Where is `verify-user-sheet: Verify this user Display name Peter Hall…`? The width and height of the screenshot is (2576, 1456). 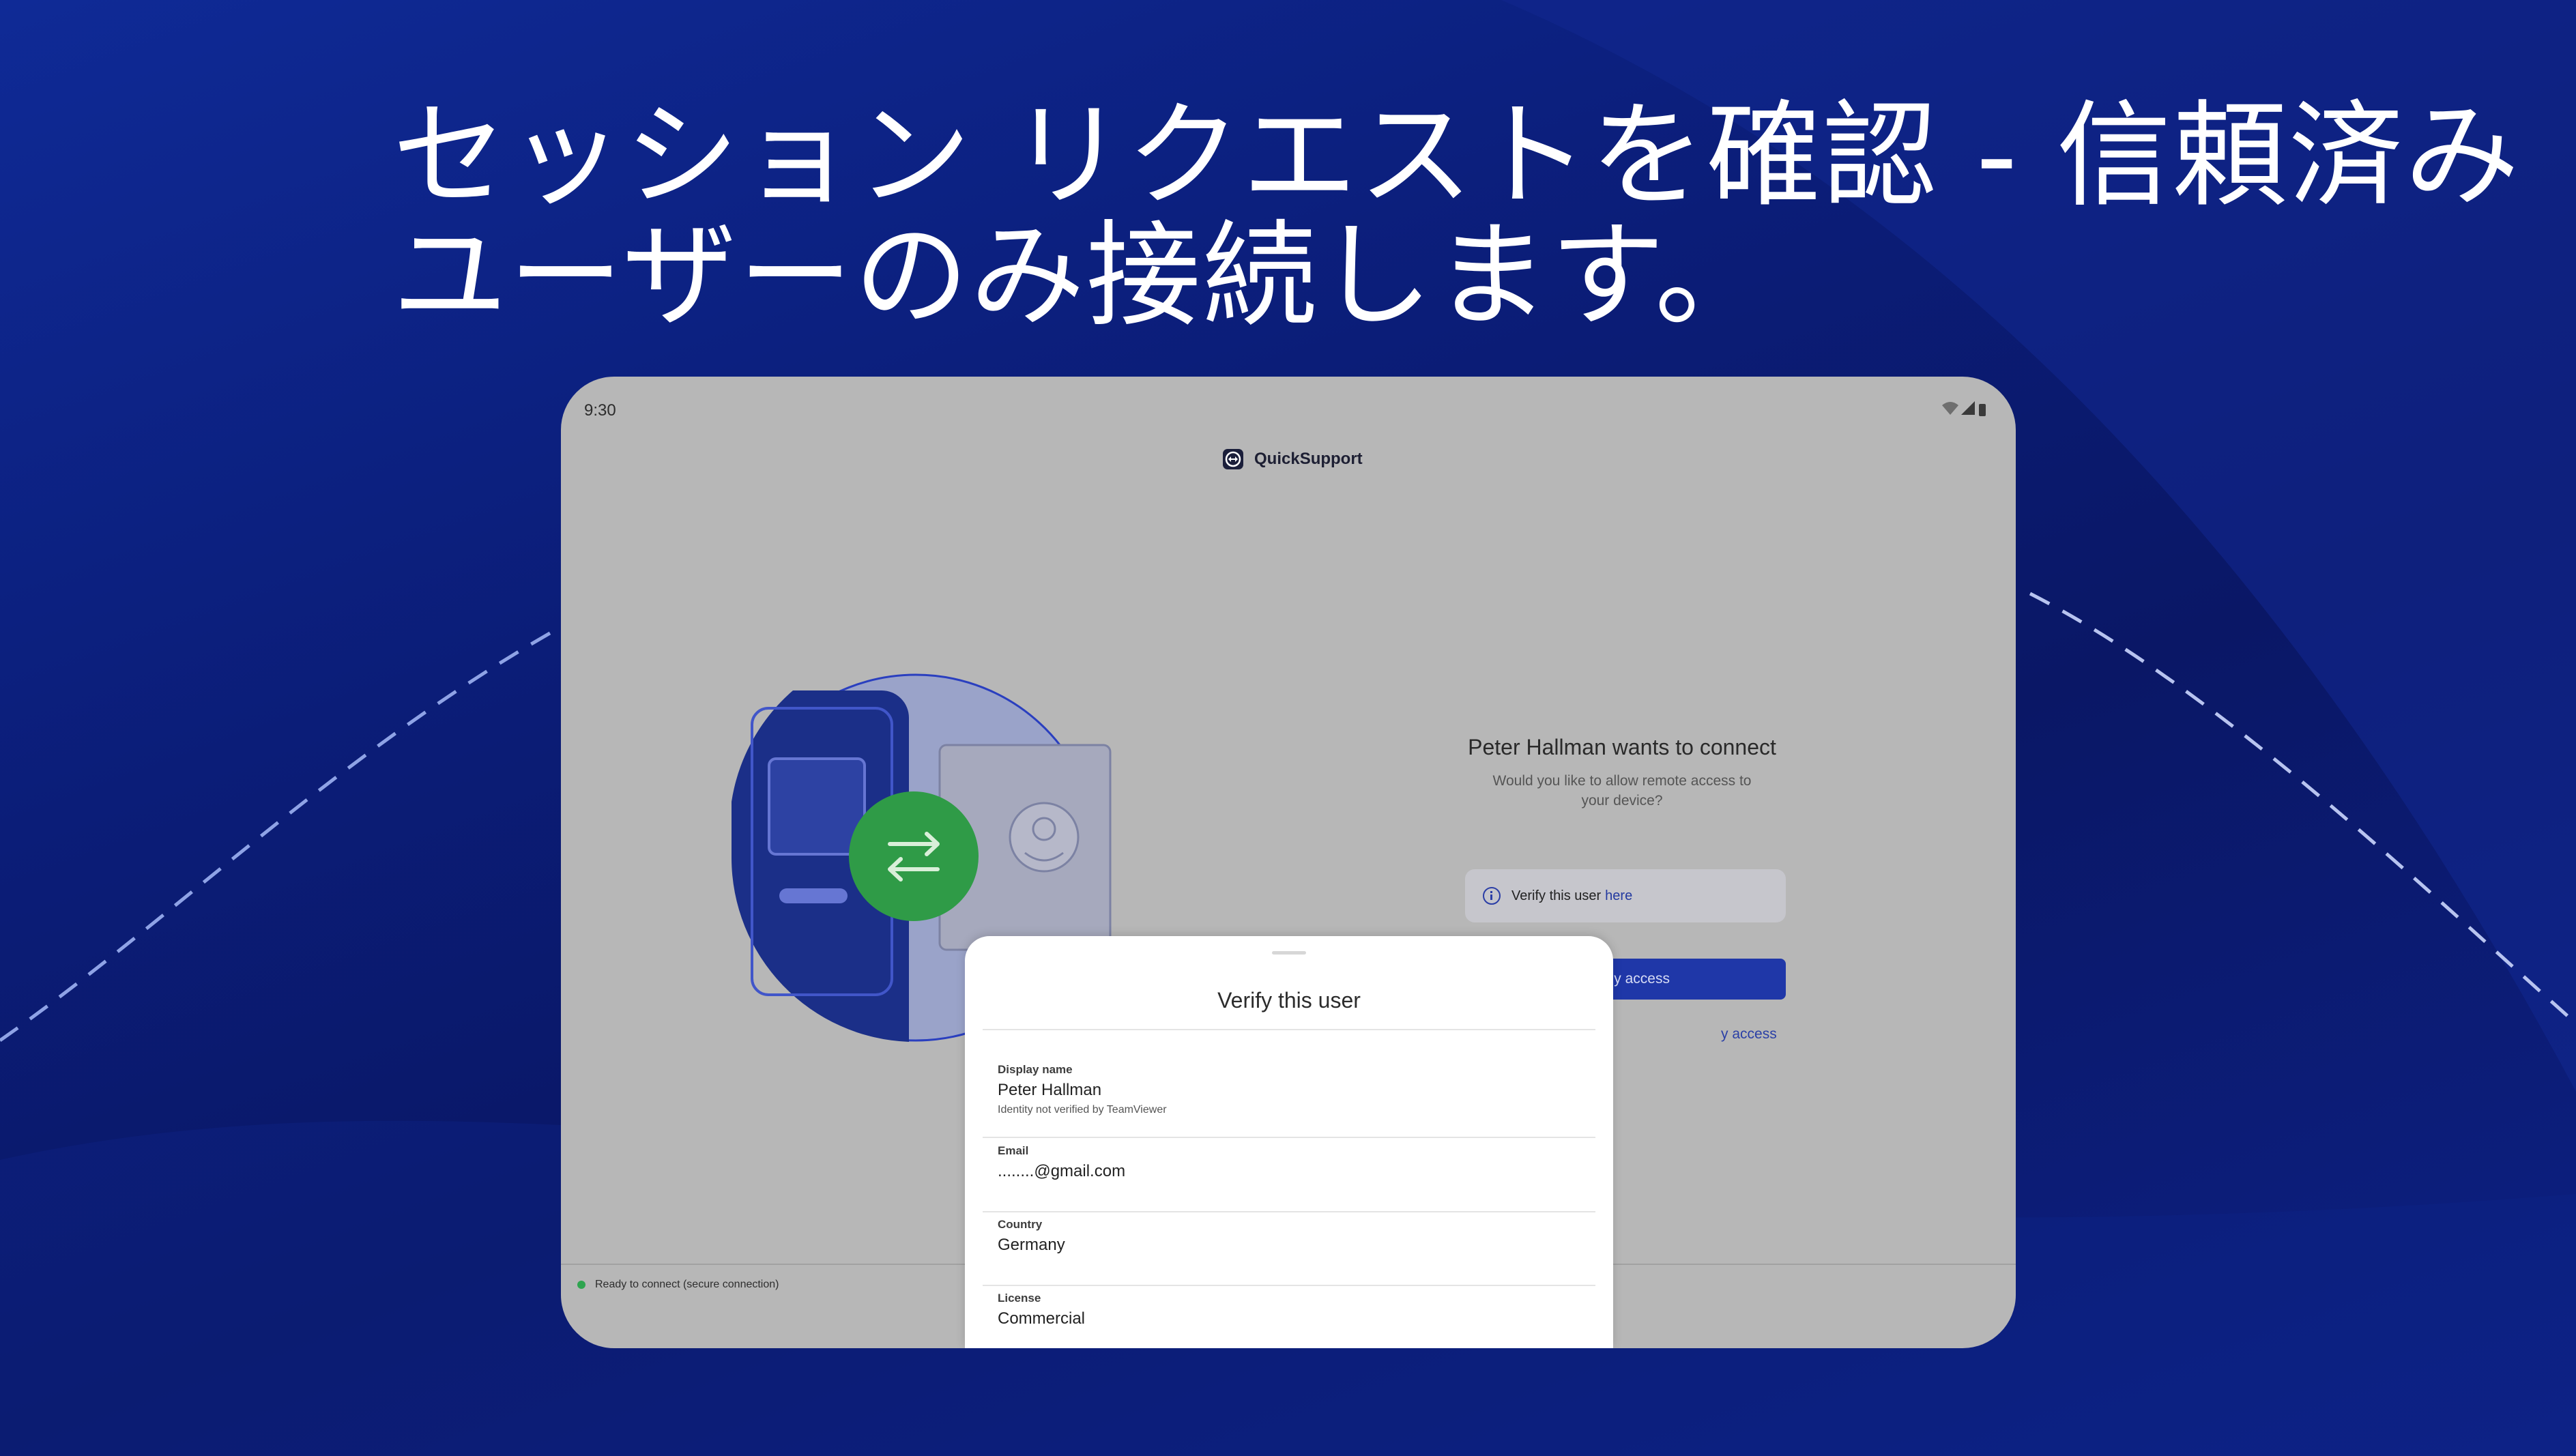
verify-user-sheet: Verify this user Display name Peter Hall… is located at coordinates (1289, 1142).